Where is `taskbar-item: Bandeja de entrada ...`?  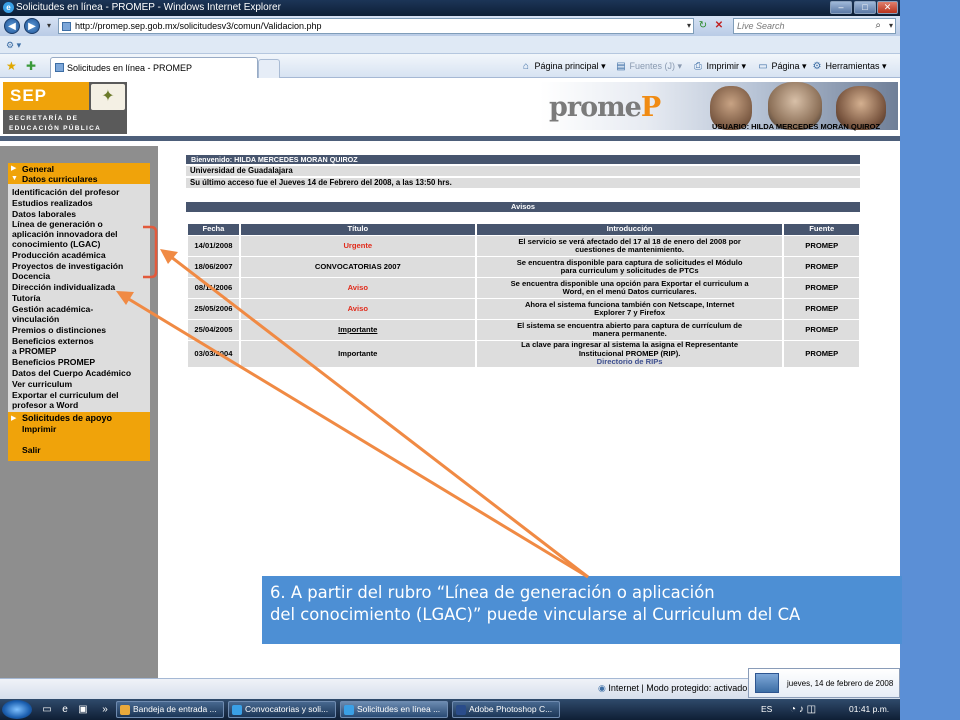
taskbar-item: Bandeja de entrada ... is located at coordinates (170, 709).